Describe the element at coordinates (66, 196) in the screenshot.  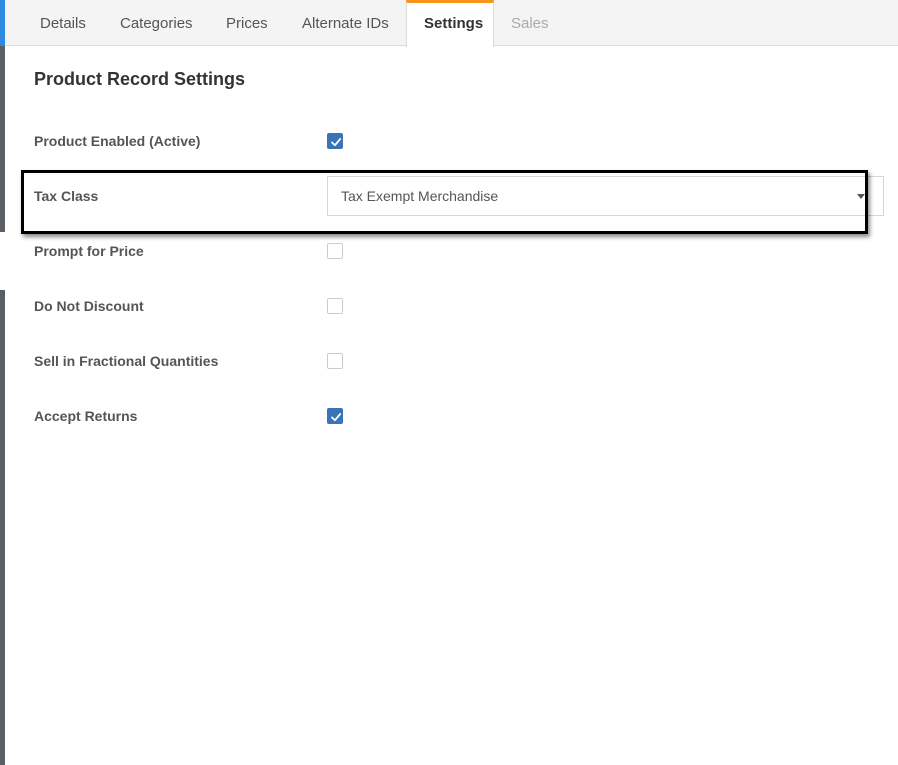
I see `tax-class-label: Tax Class` at that location.